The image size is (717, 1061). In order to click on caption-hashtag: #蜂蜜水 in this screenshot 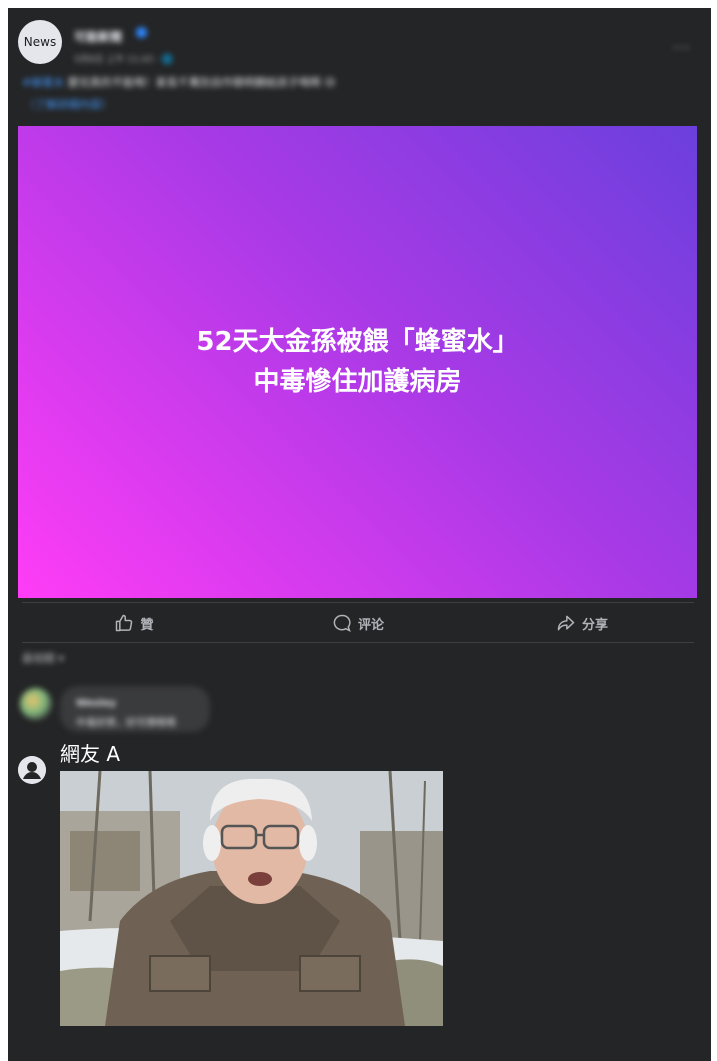, I will do `click(43, 82)`.